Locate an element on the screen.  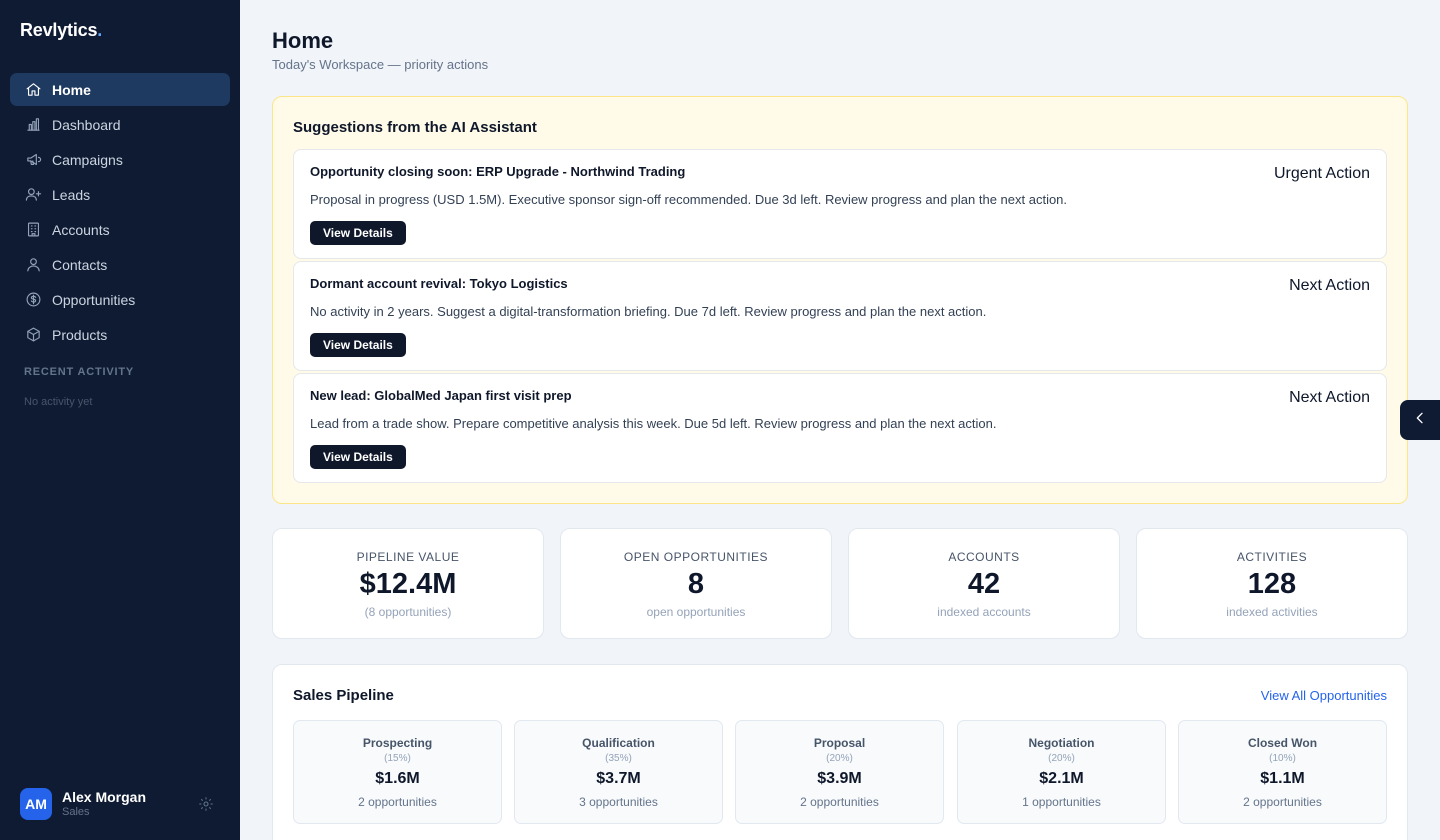
pipeline-stage-prospecting: Prospecting (15%) $1.6M 2 opportunities is located at coordinates (397, 772).